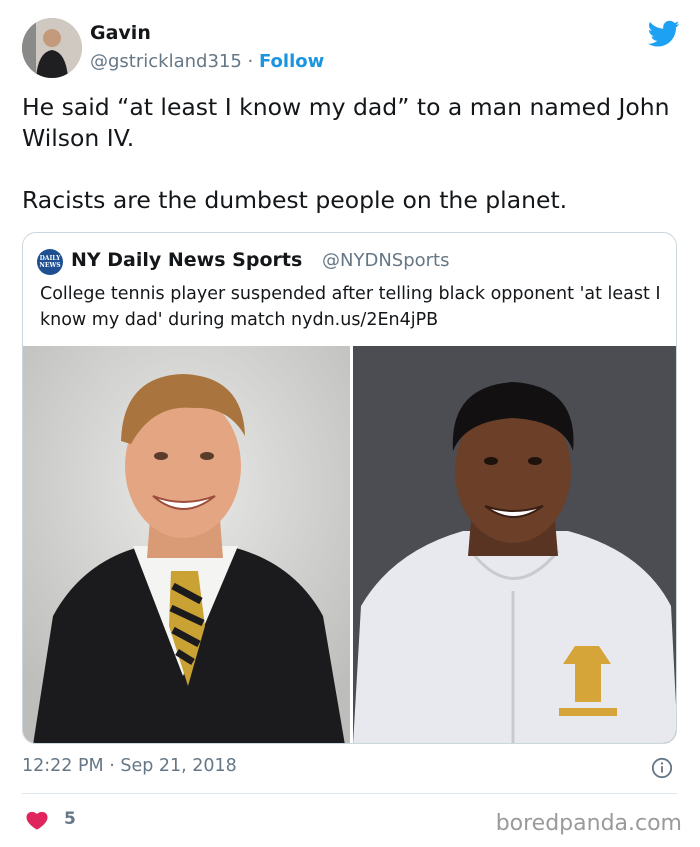 This screenshot has height=847, width=700. I want to click on author-handle-row: @gstrickland315 · Follow, so click(207, 61).